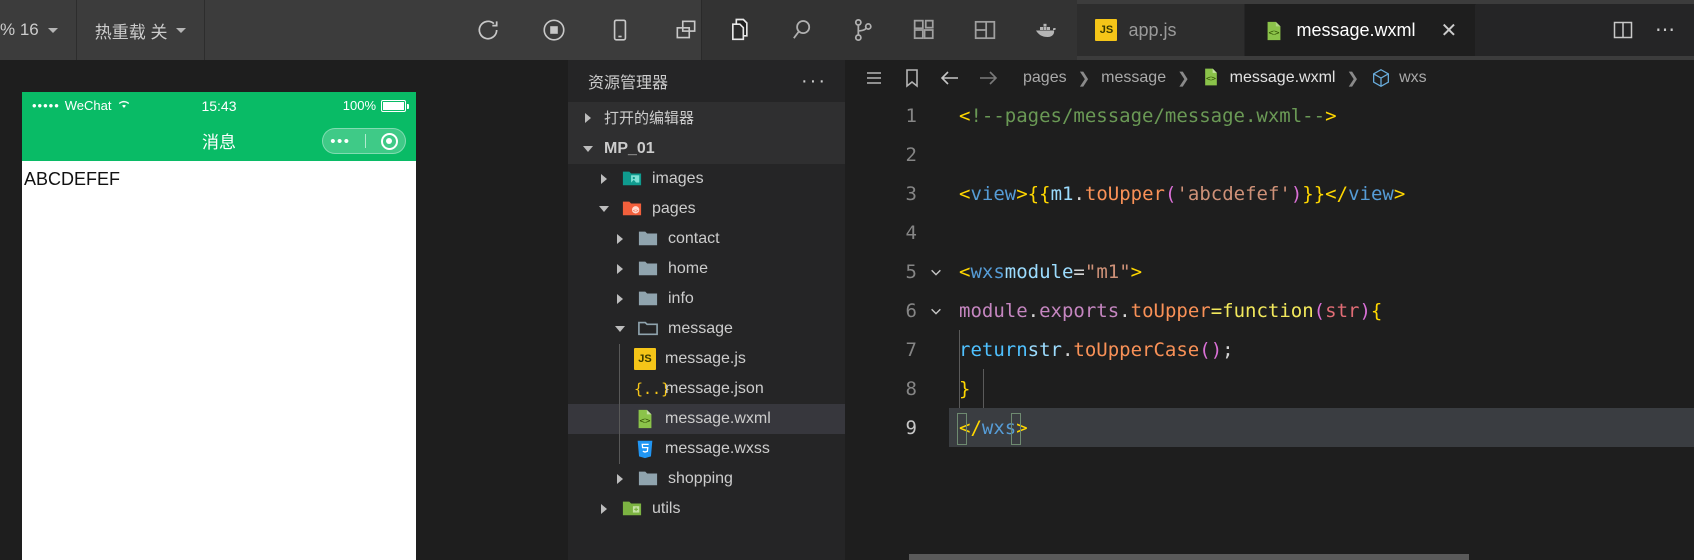 The height and width of the screenshot is (560, 1694). I want to click on split-editor-icon, so click(1623, 30).